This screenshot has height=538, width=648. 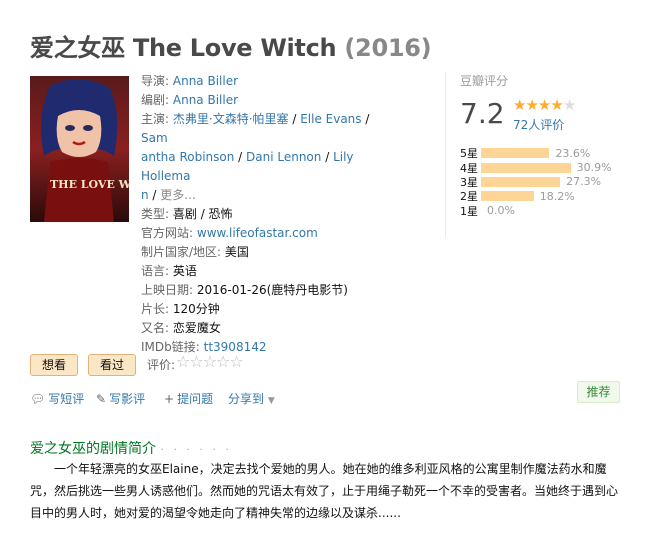 I want to click on site-row: 官方网站: www.lifeofastar.com, so click(x=229, y=233).